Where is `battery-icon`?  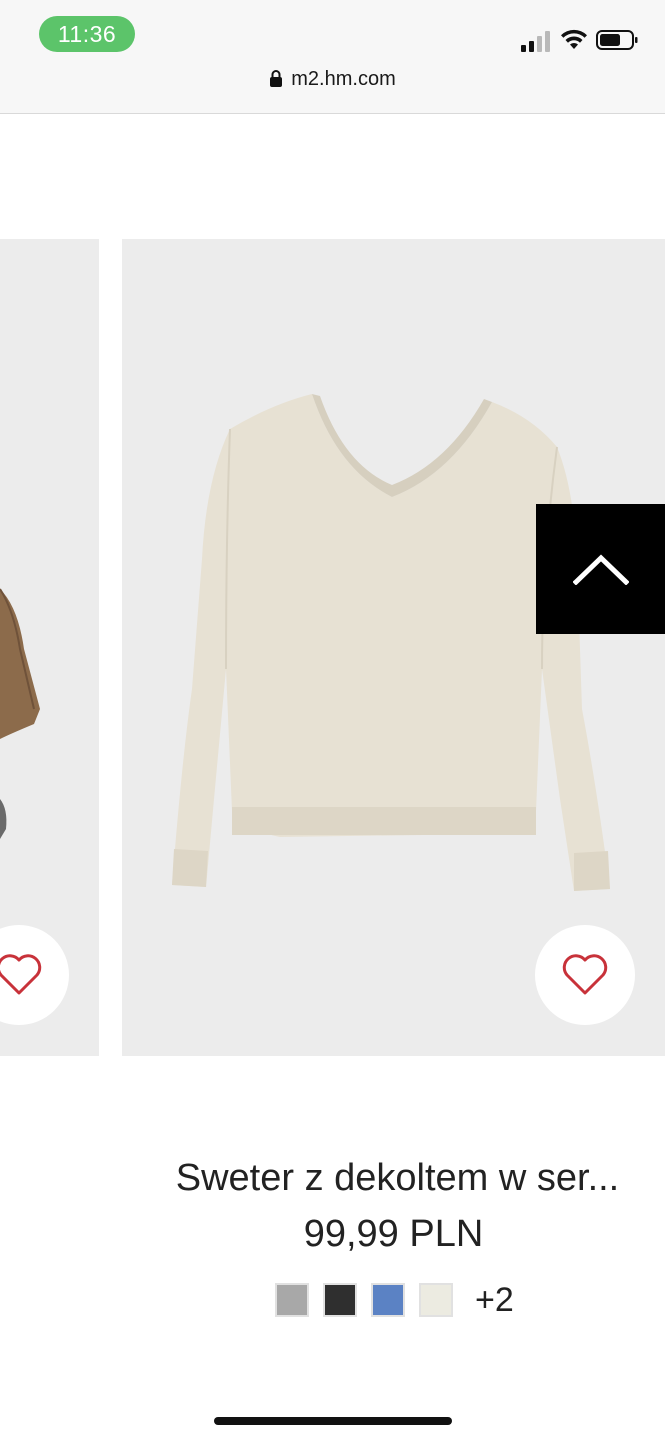 battery-icon is located at coordinates (617, 40).